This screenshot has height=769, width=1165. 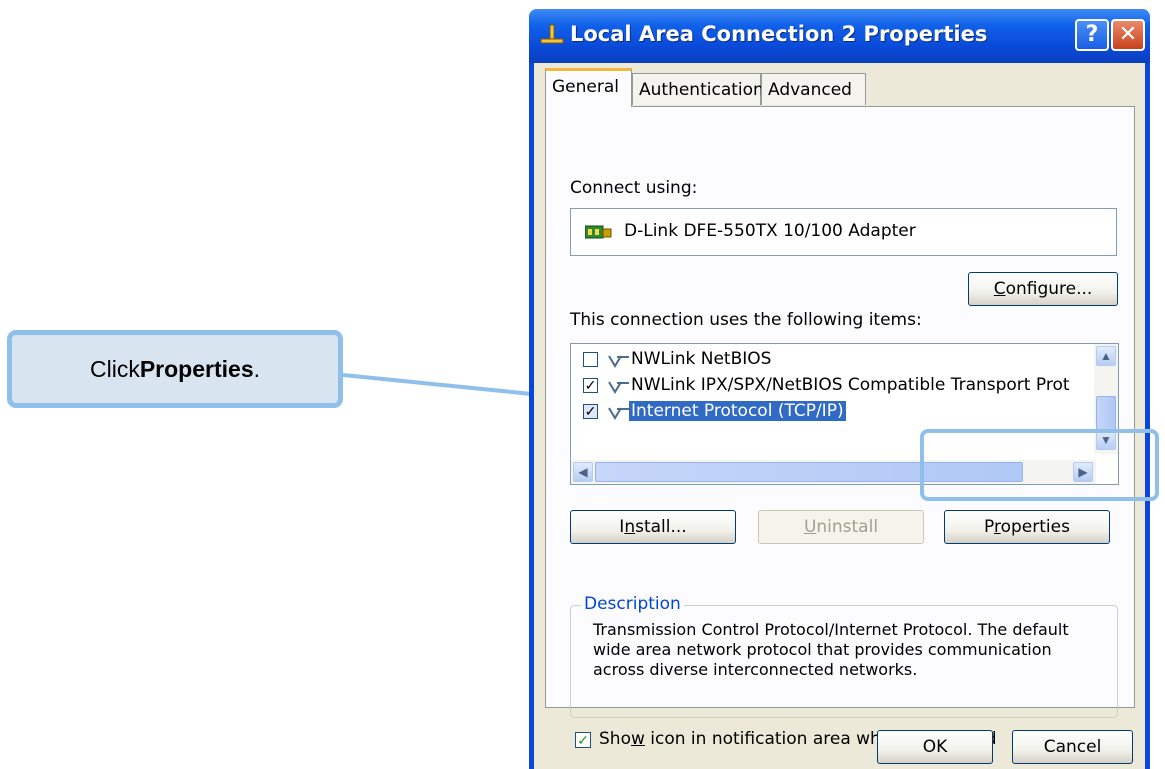 I want to click on title-bar: Local Area Connection 2 Properties ? ✕, so click(x=839, y=36).